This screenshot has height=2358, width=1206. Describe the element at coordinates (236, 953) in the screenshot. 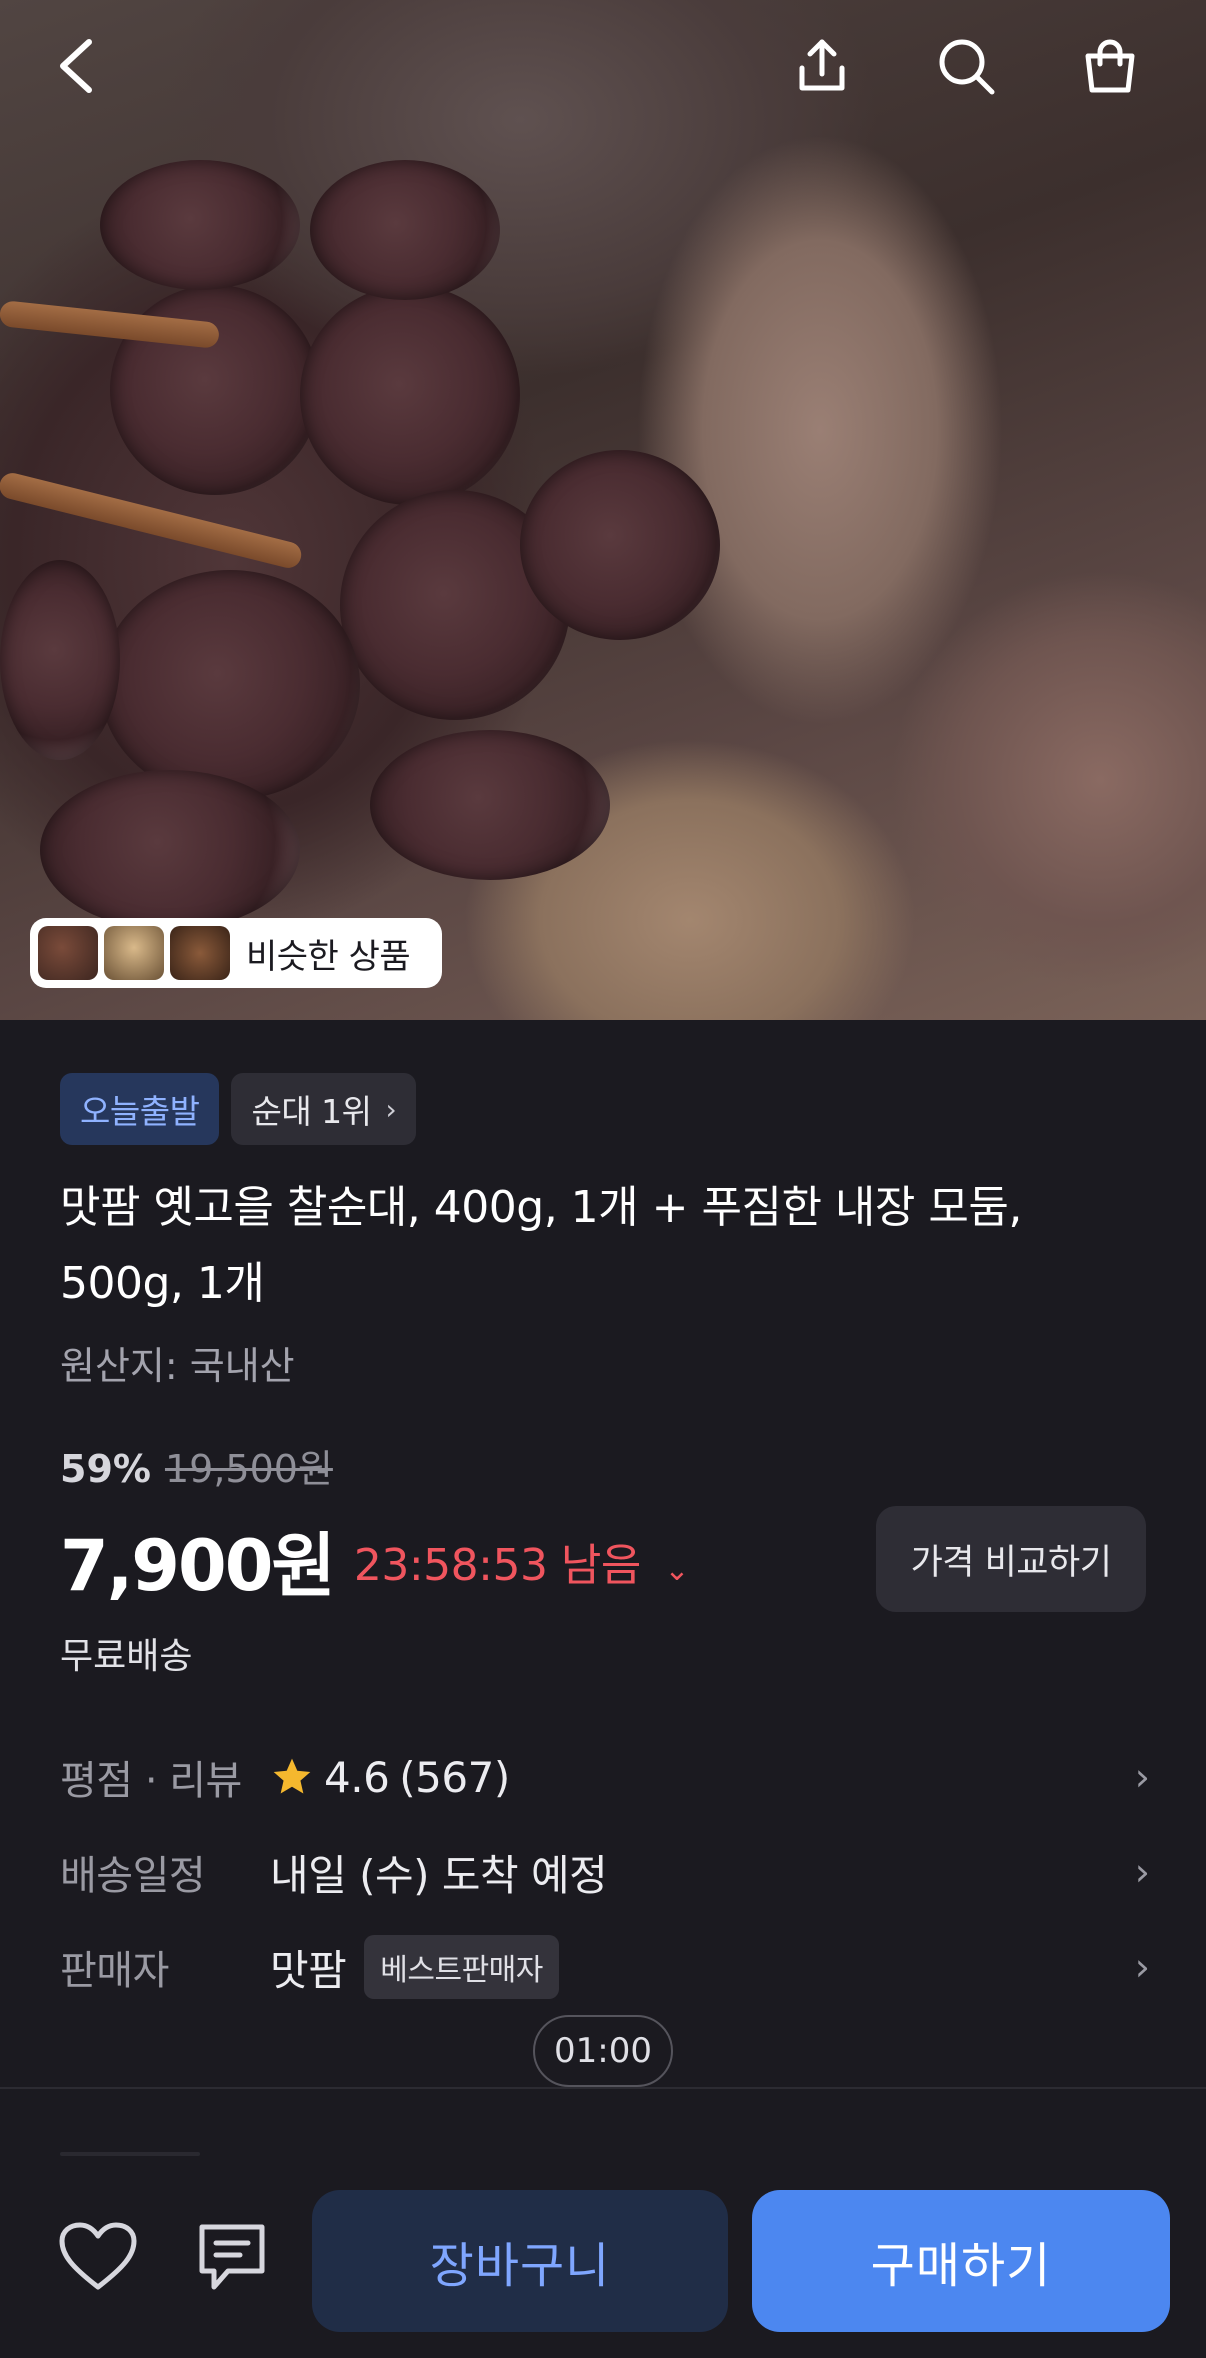

I see `similar-products-button: 비슷한 상품` at that location.